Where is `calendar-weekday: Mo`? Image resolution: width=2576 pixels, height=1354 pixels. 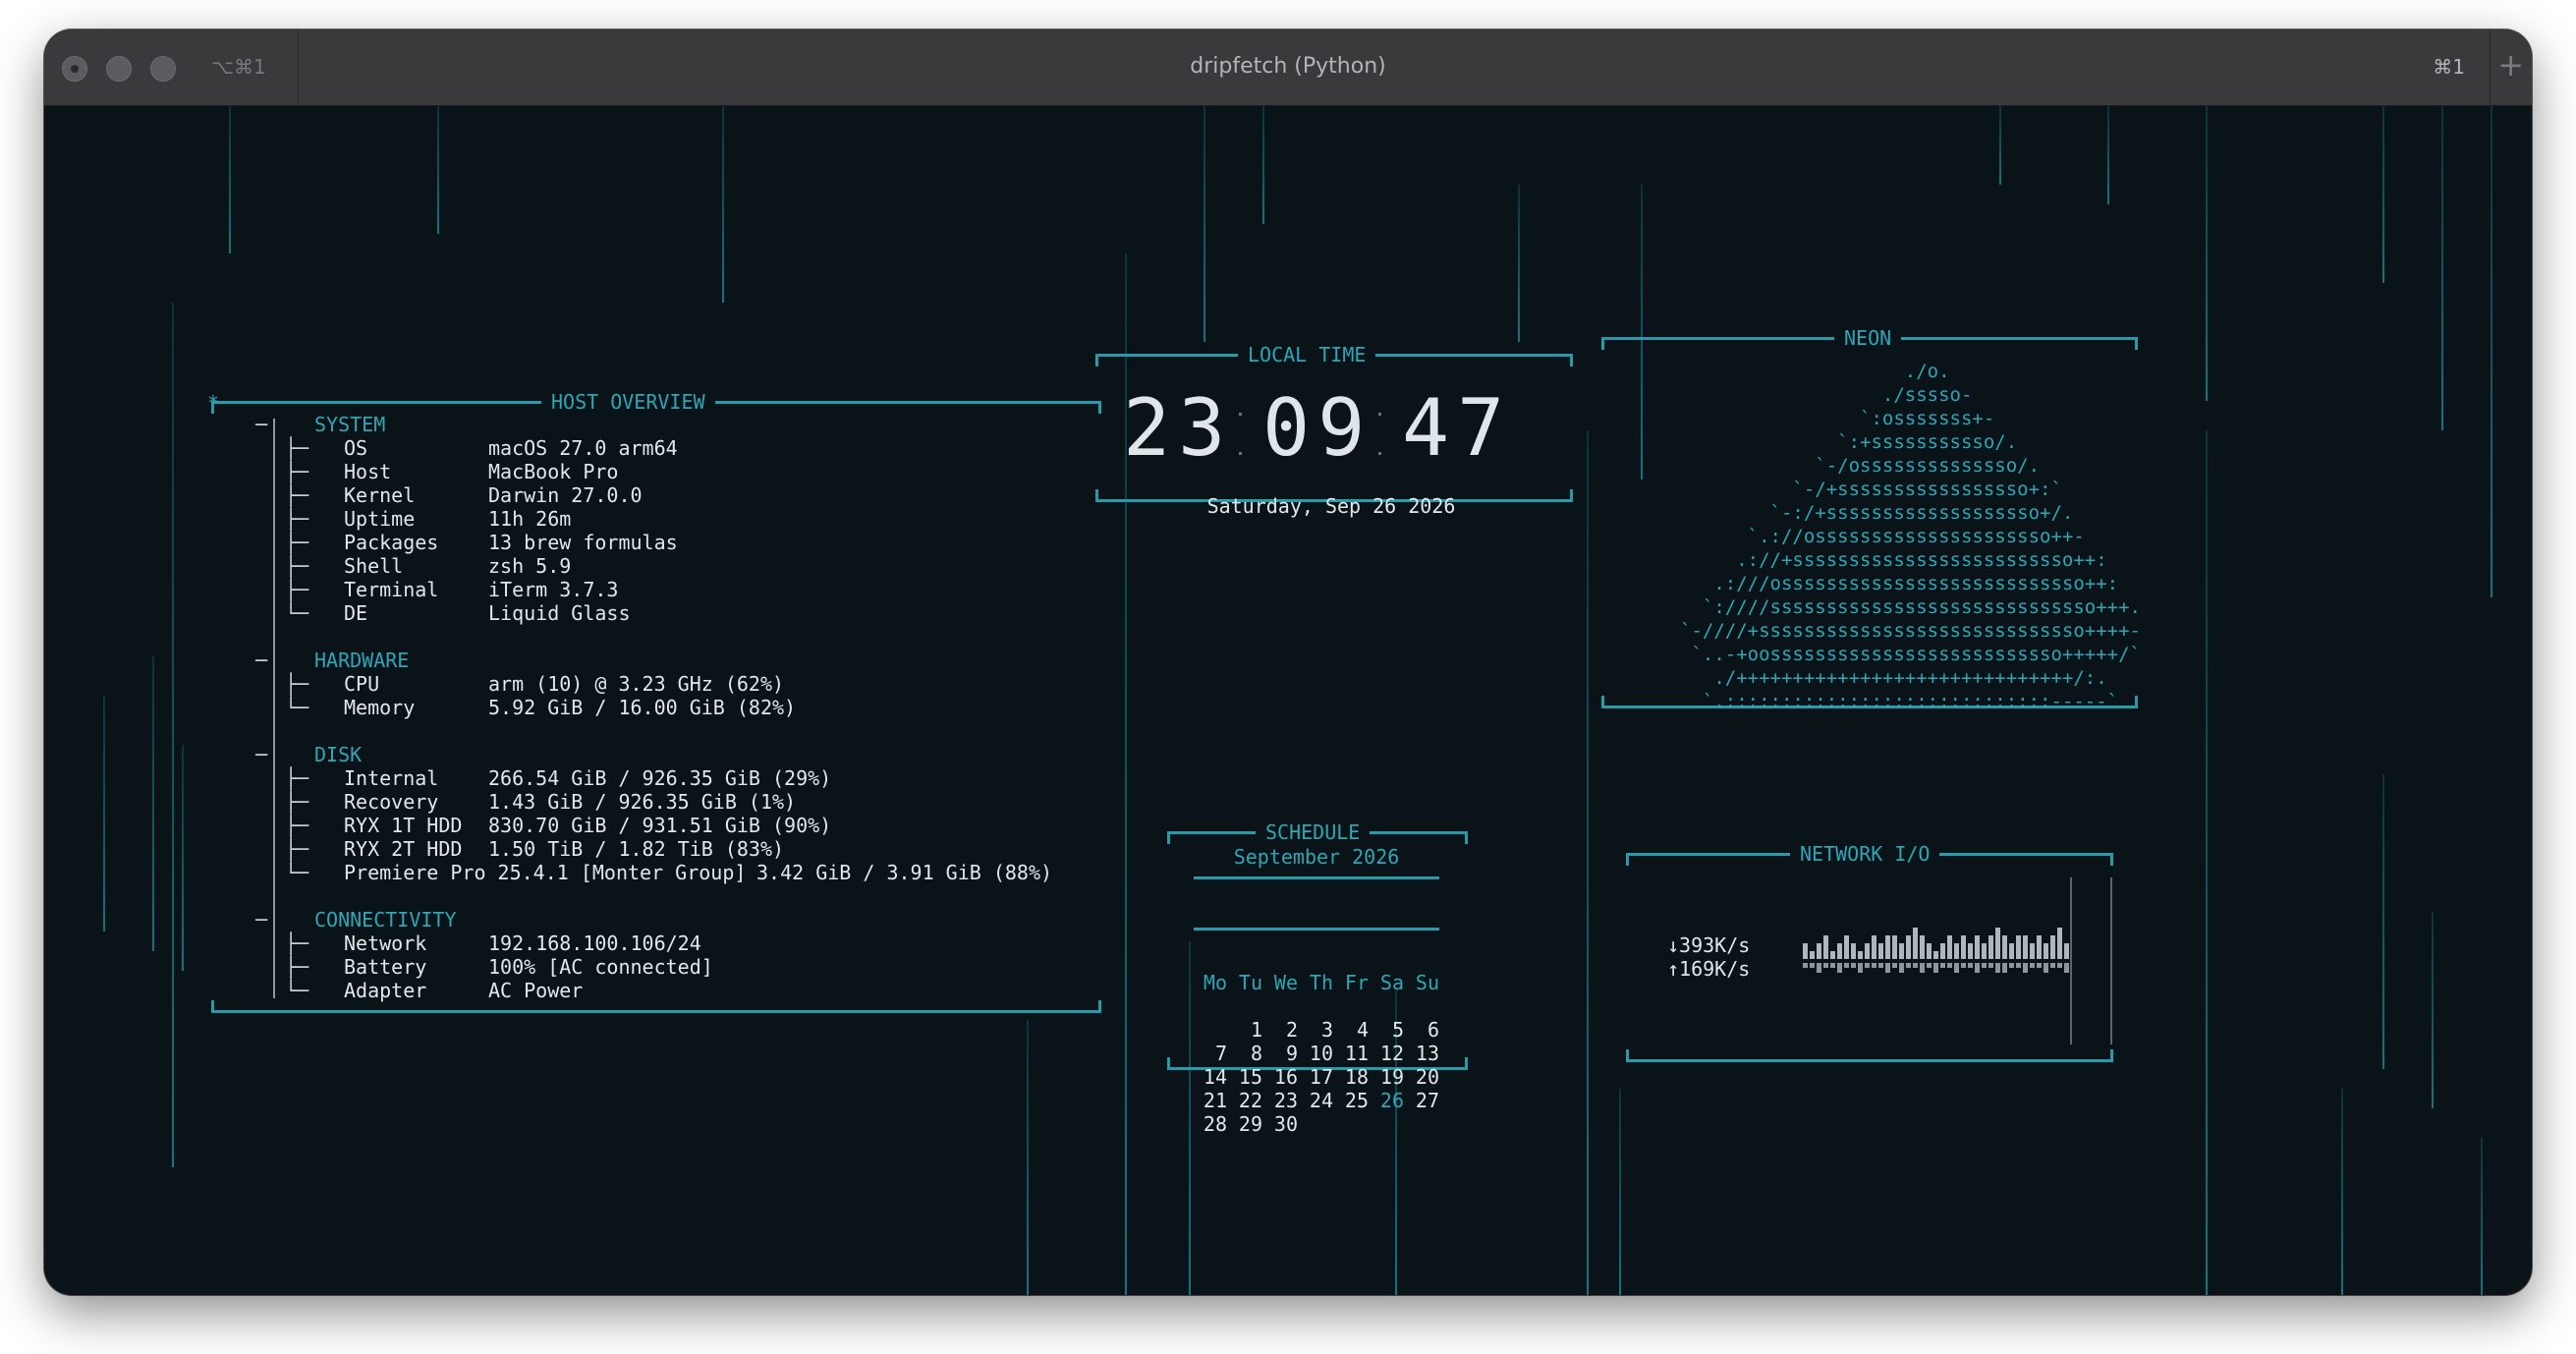 calendar-weekday: Mo is located at coordinates (1215, 982).